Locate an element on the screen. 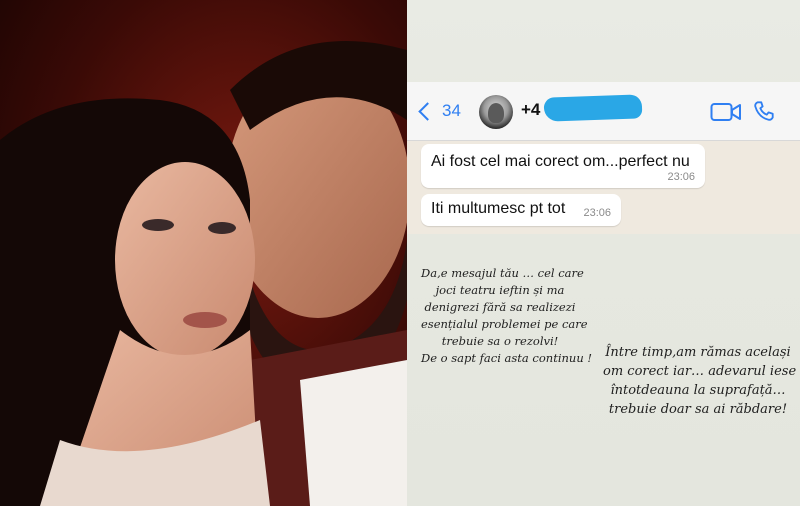  video-camera-icon is located at coordinates (726, 112).